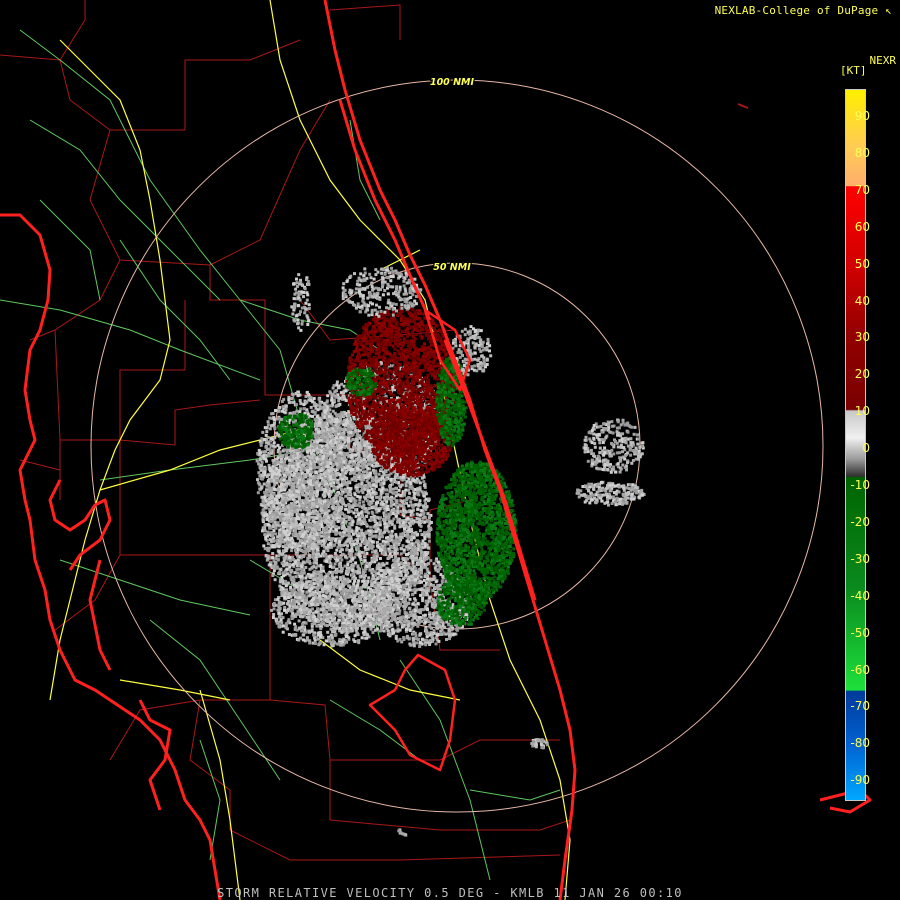 This screenshot has width=900, height=900. What do you see at coordinates (860, 780) in the screenshot?
I see `colorbar-tick: -90` at bounding box center [860, 780].